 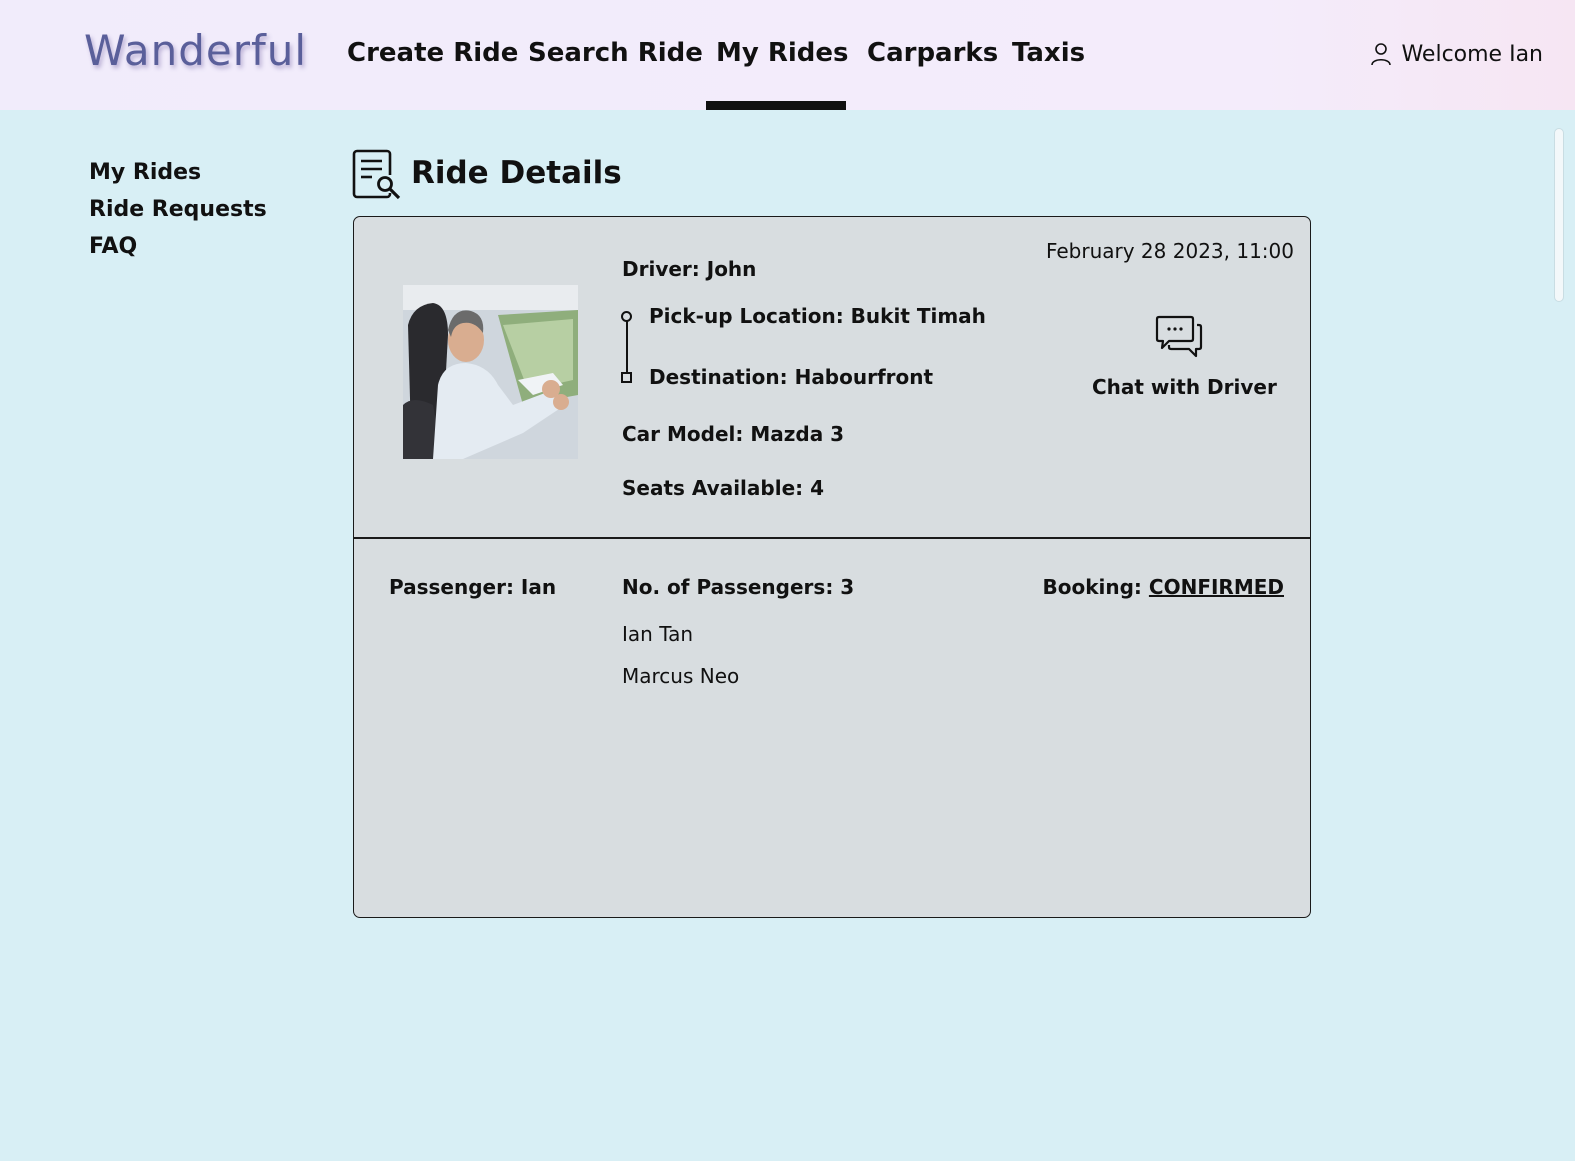 What do you see at coordinates (817, 316) in the screenshot?
I see `pickup-location: Pick-up Location: Bukit Timah` at bounding box center [817, 316].